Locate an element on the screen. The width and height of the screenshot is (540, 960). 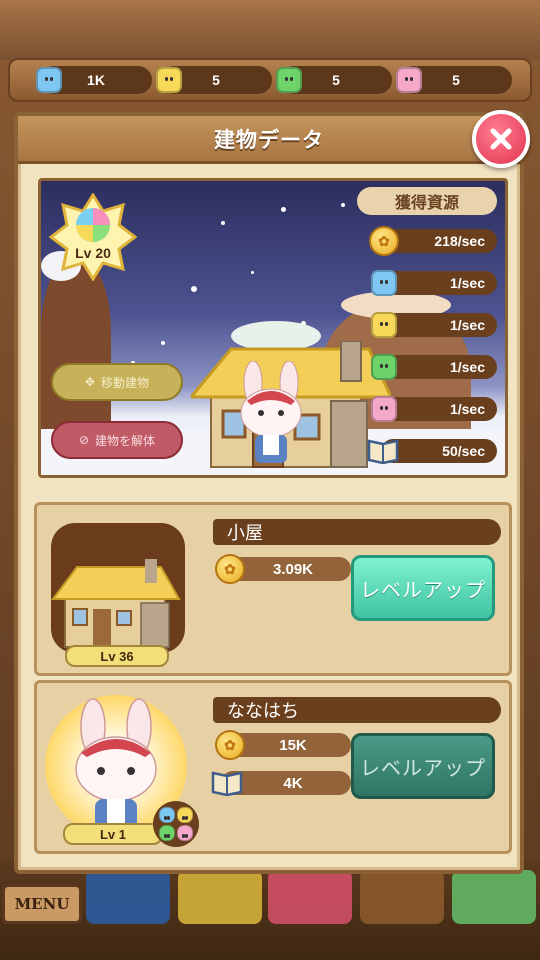
resource-green: 5 is located at coordinates (334, 80).